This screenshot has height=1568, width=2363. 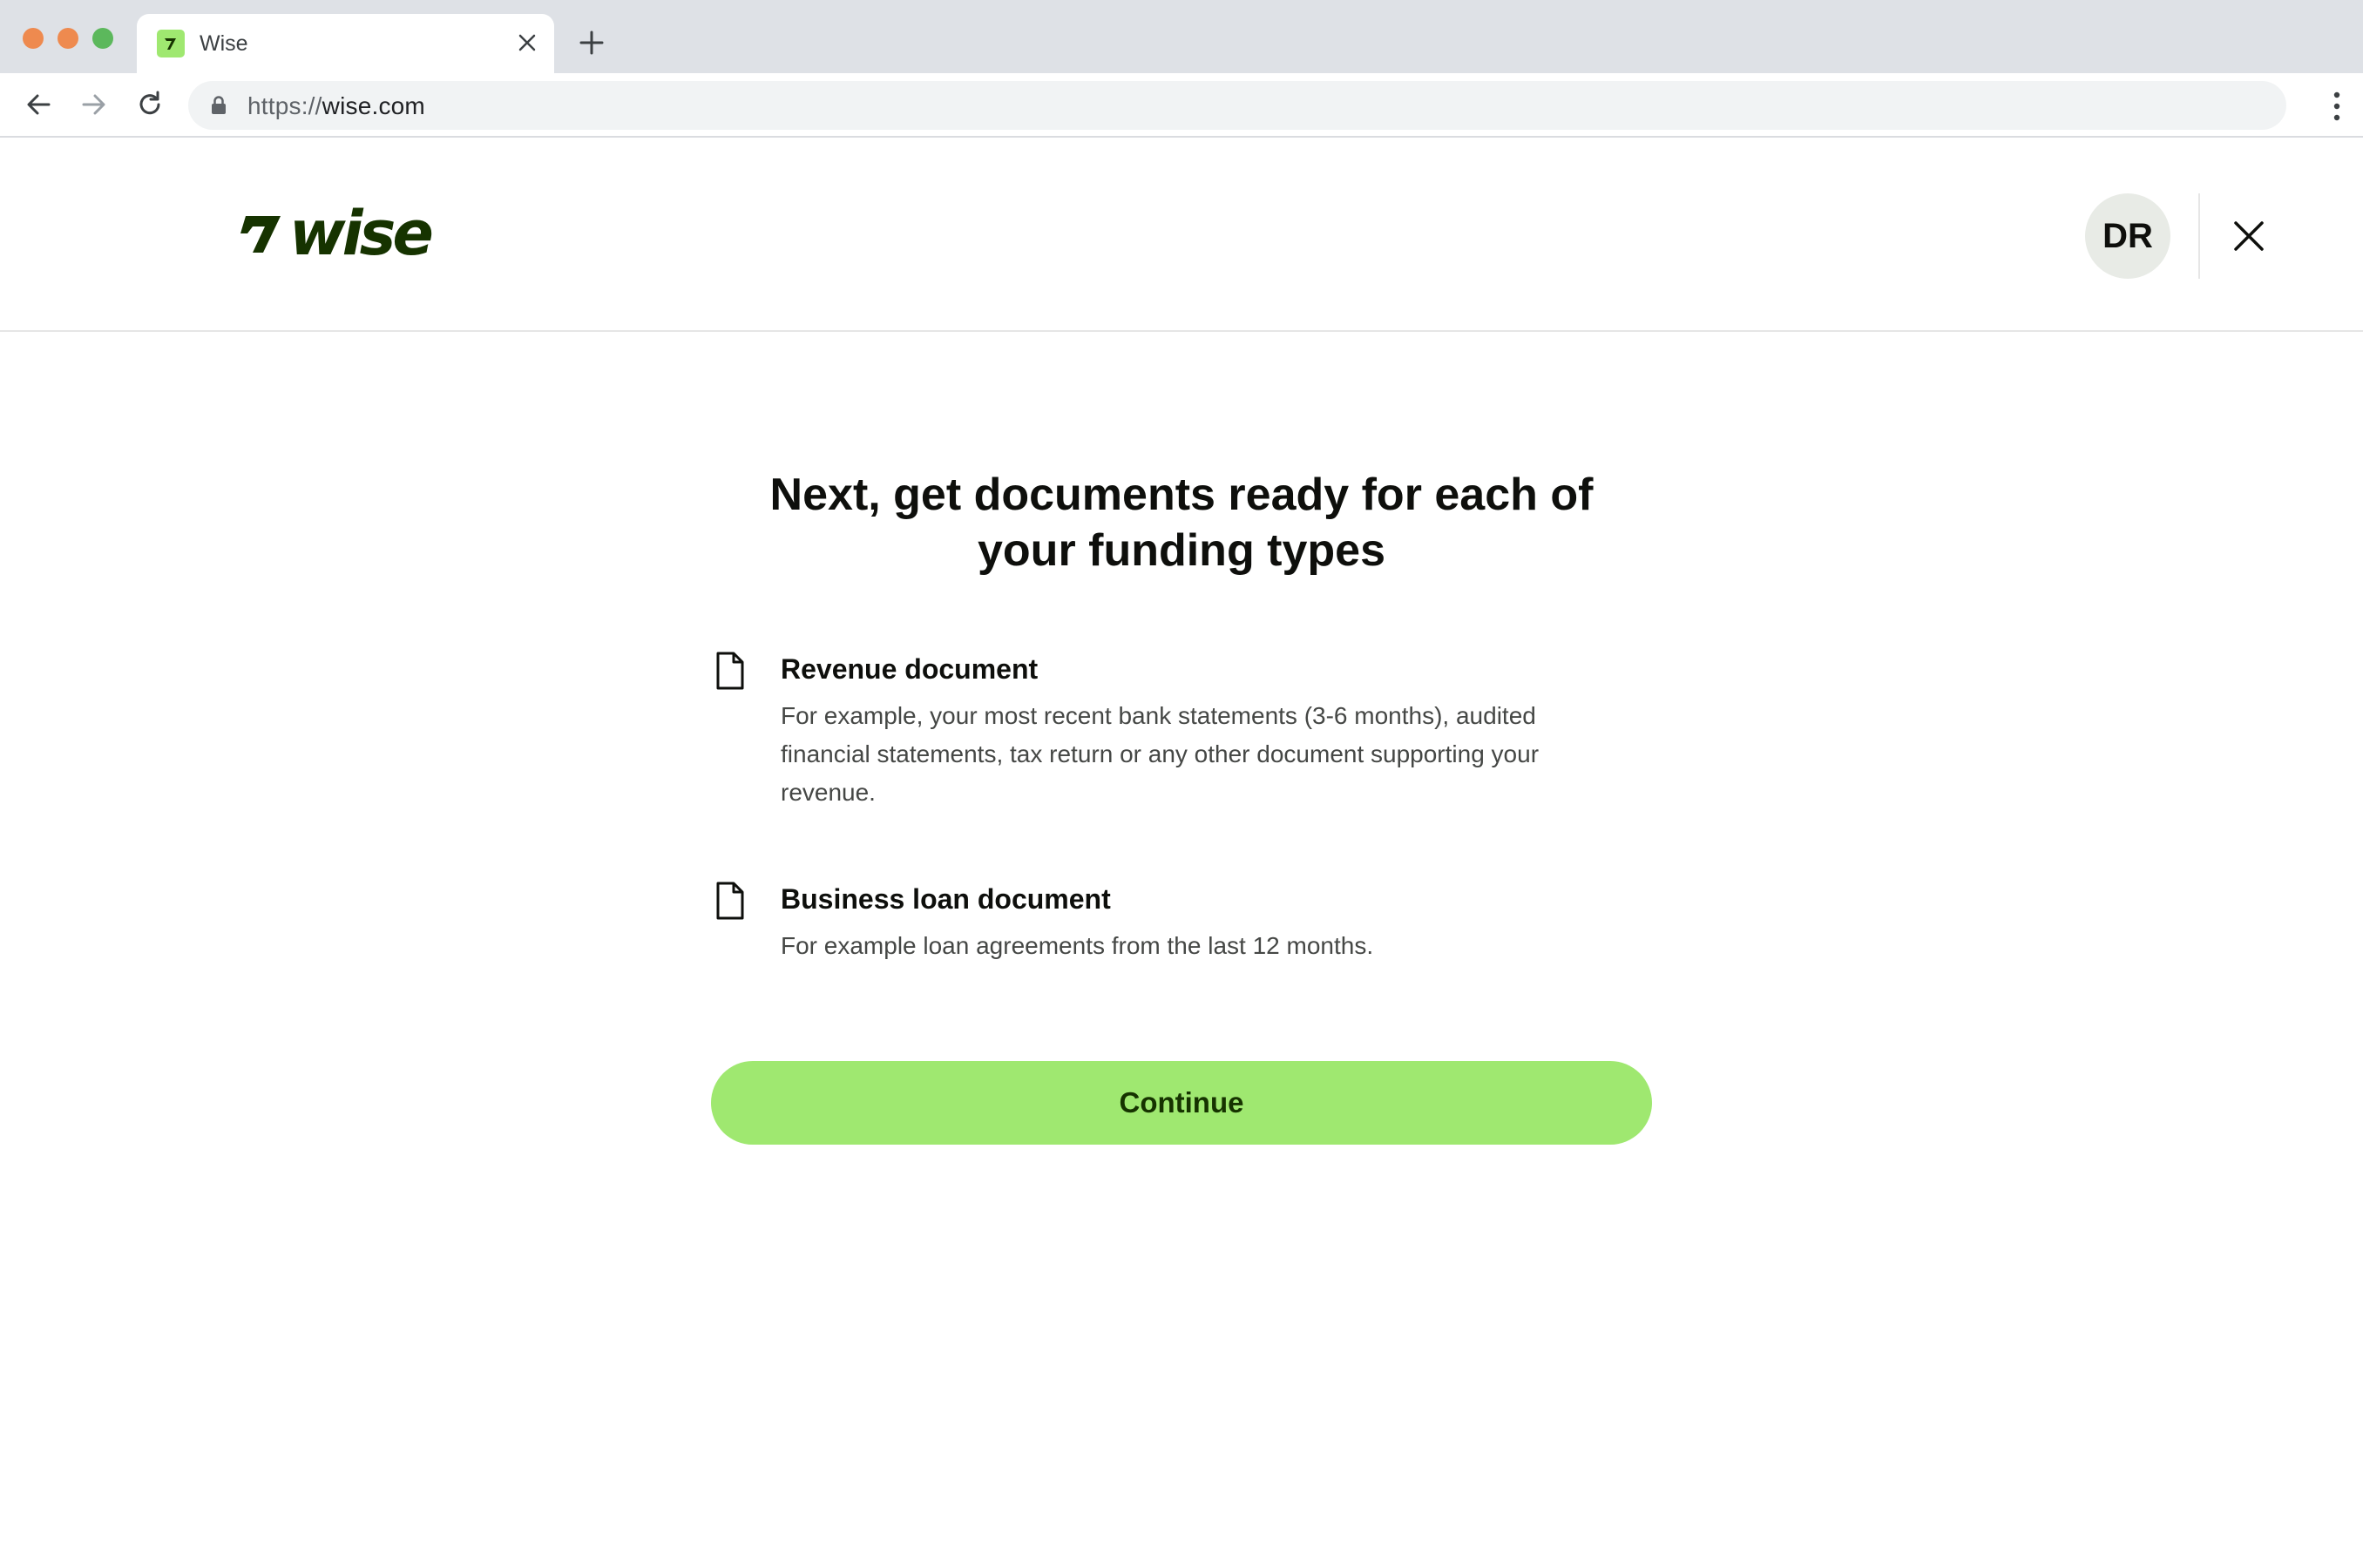 I want to click on header-divider, so click(x=2199, y=236).